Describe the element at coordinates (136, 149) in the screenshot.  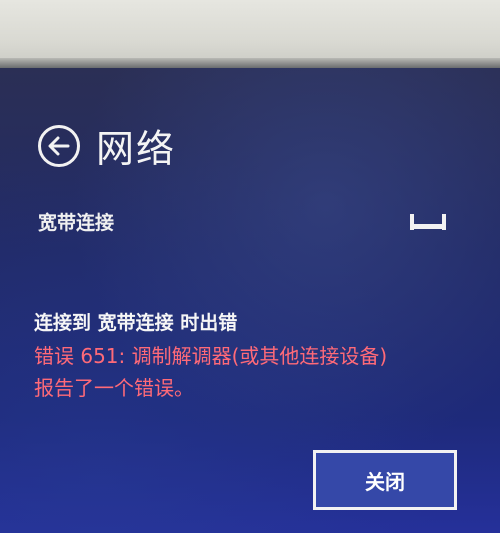
I see `page-title: 网络` at that location.